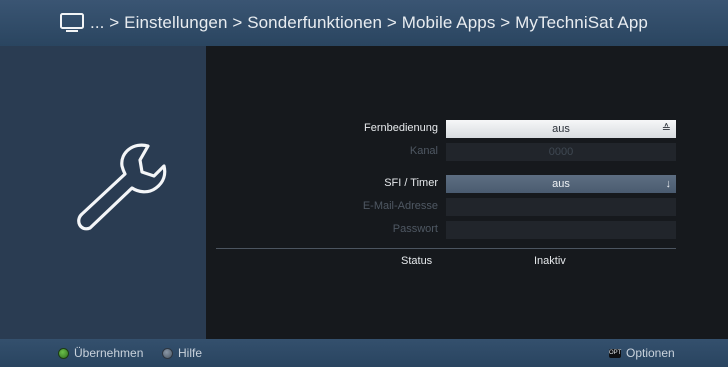 This screenshot has width=728, height=367. Describe the element at coordinates (63, 353) in the screenshot. I see `green-button-icon` at that location.